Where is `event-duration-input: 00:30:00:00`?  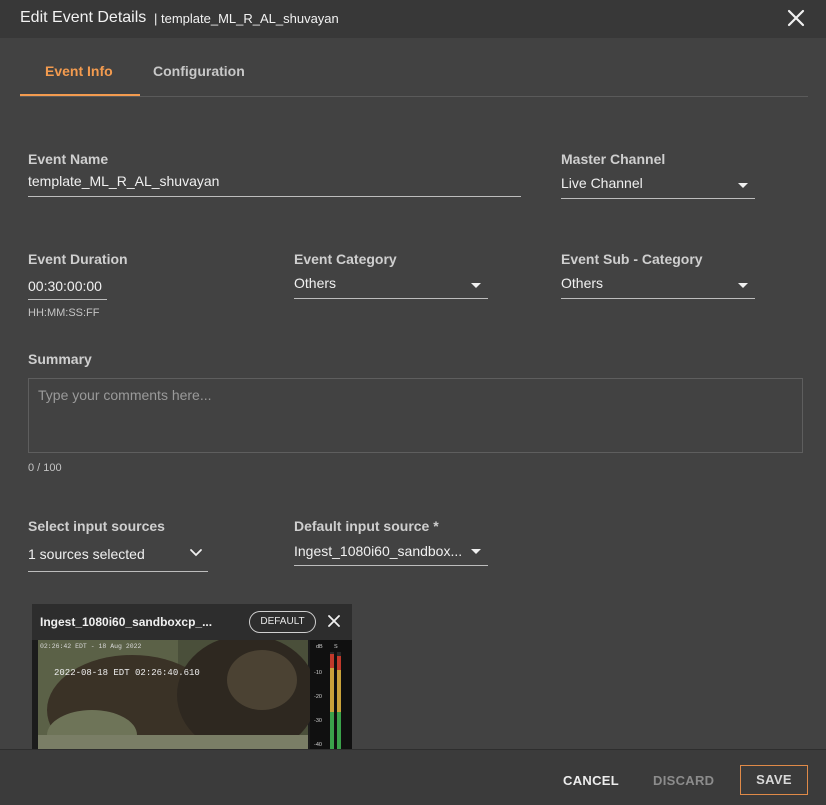 event-duration-input: 00:30:00:00 is located at coordinates (68, 286).